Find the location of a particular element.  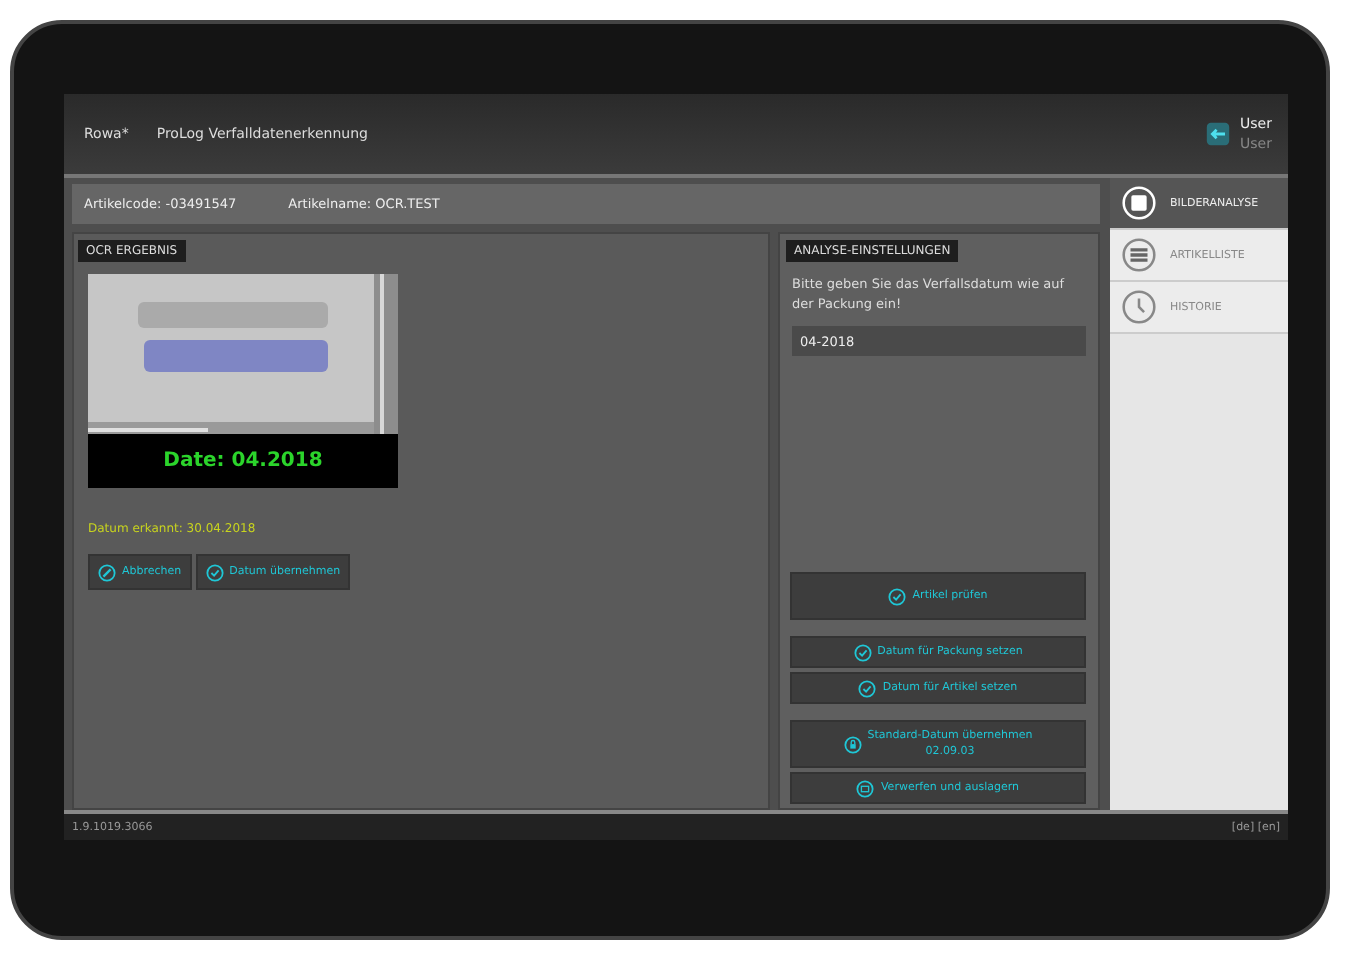

pencil-icon is located at coordinates (107, 572).